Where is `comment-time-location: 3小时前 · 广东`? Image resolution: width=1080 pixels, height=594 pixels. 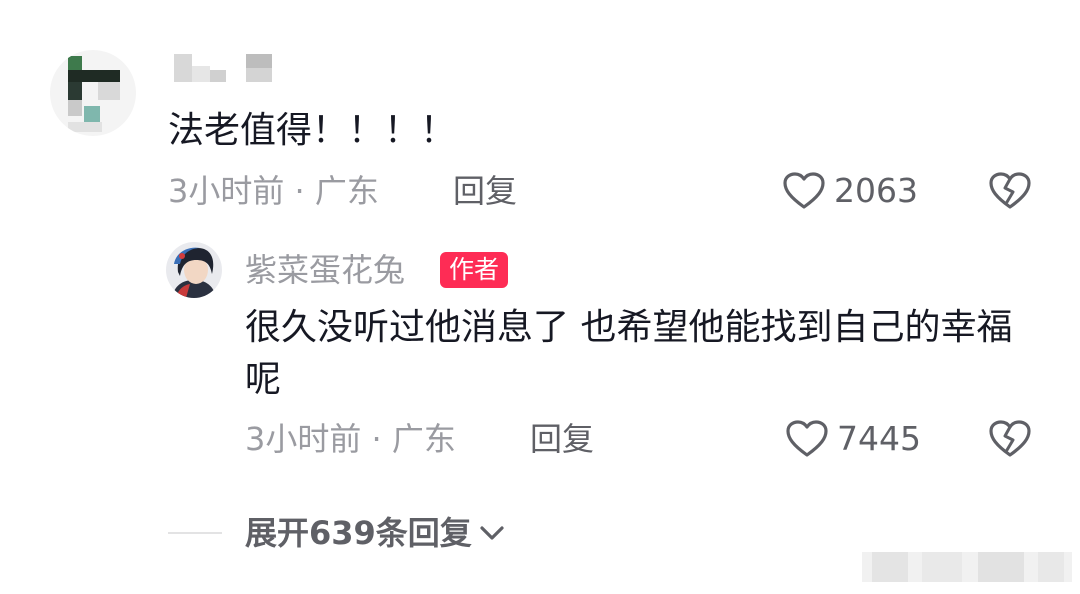
comment-time-location: 3小时前 · 广东 is located at coordinates (273, 191).